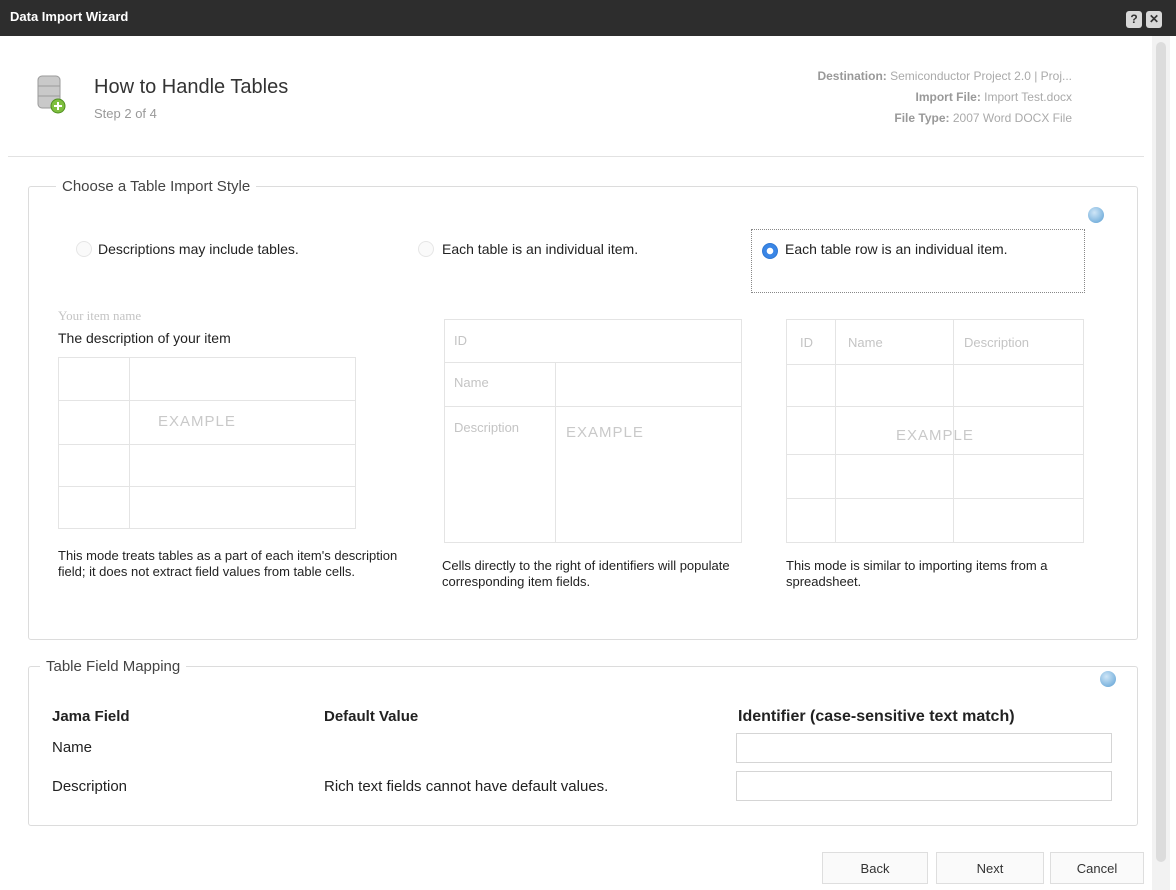 This screenshot has width=1176, height=890. I want to click on step-indicator: Step 2 of 4, so click(125, 113).